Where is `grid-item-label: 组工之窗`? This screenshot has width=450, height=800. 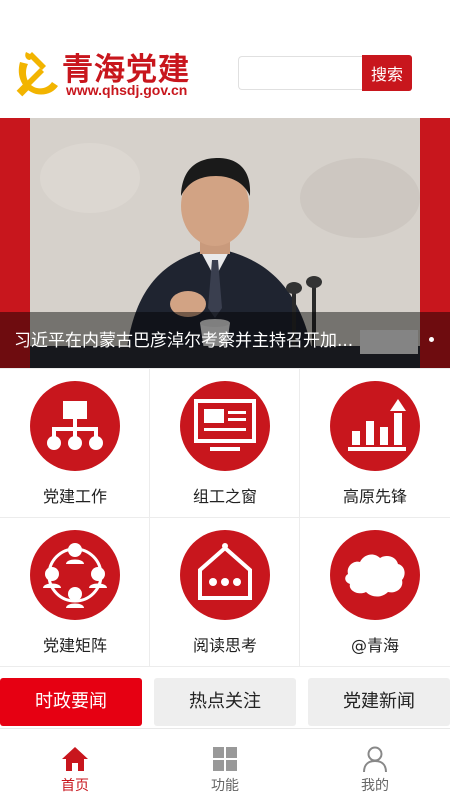 grid-item-label: 组工之窗 is located at coordinates (224, 496).